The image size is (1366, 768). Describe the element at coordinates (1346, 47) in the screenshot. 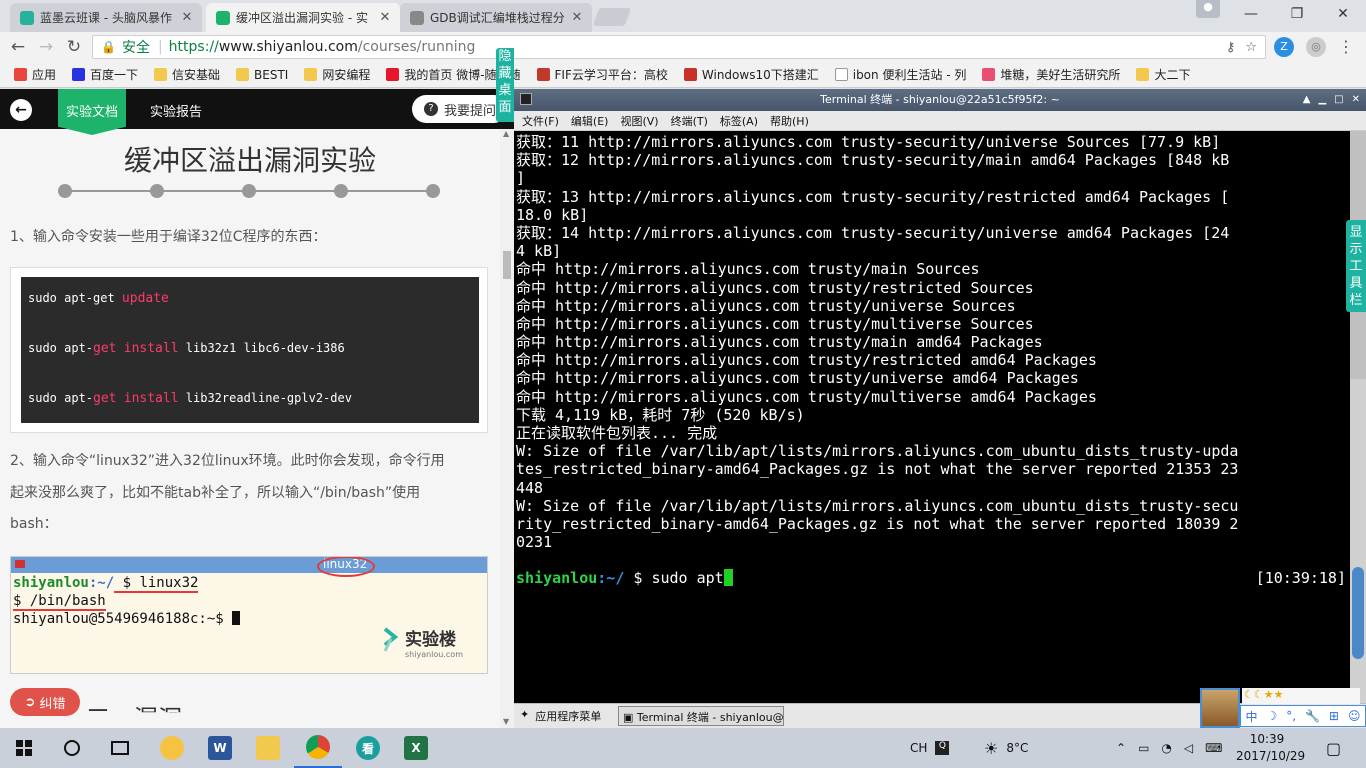

I see `menu-icon: ⋮` at that location.